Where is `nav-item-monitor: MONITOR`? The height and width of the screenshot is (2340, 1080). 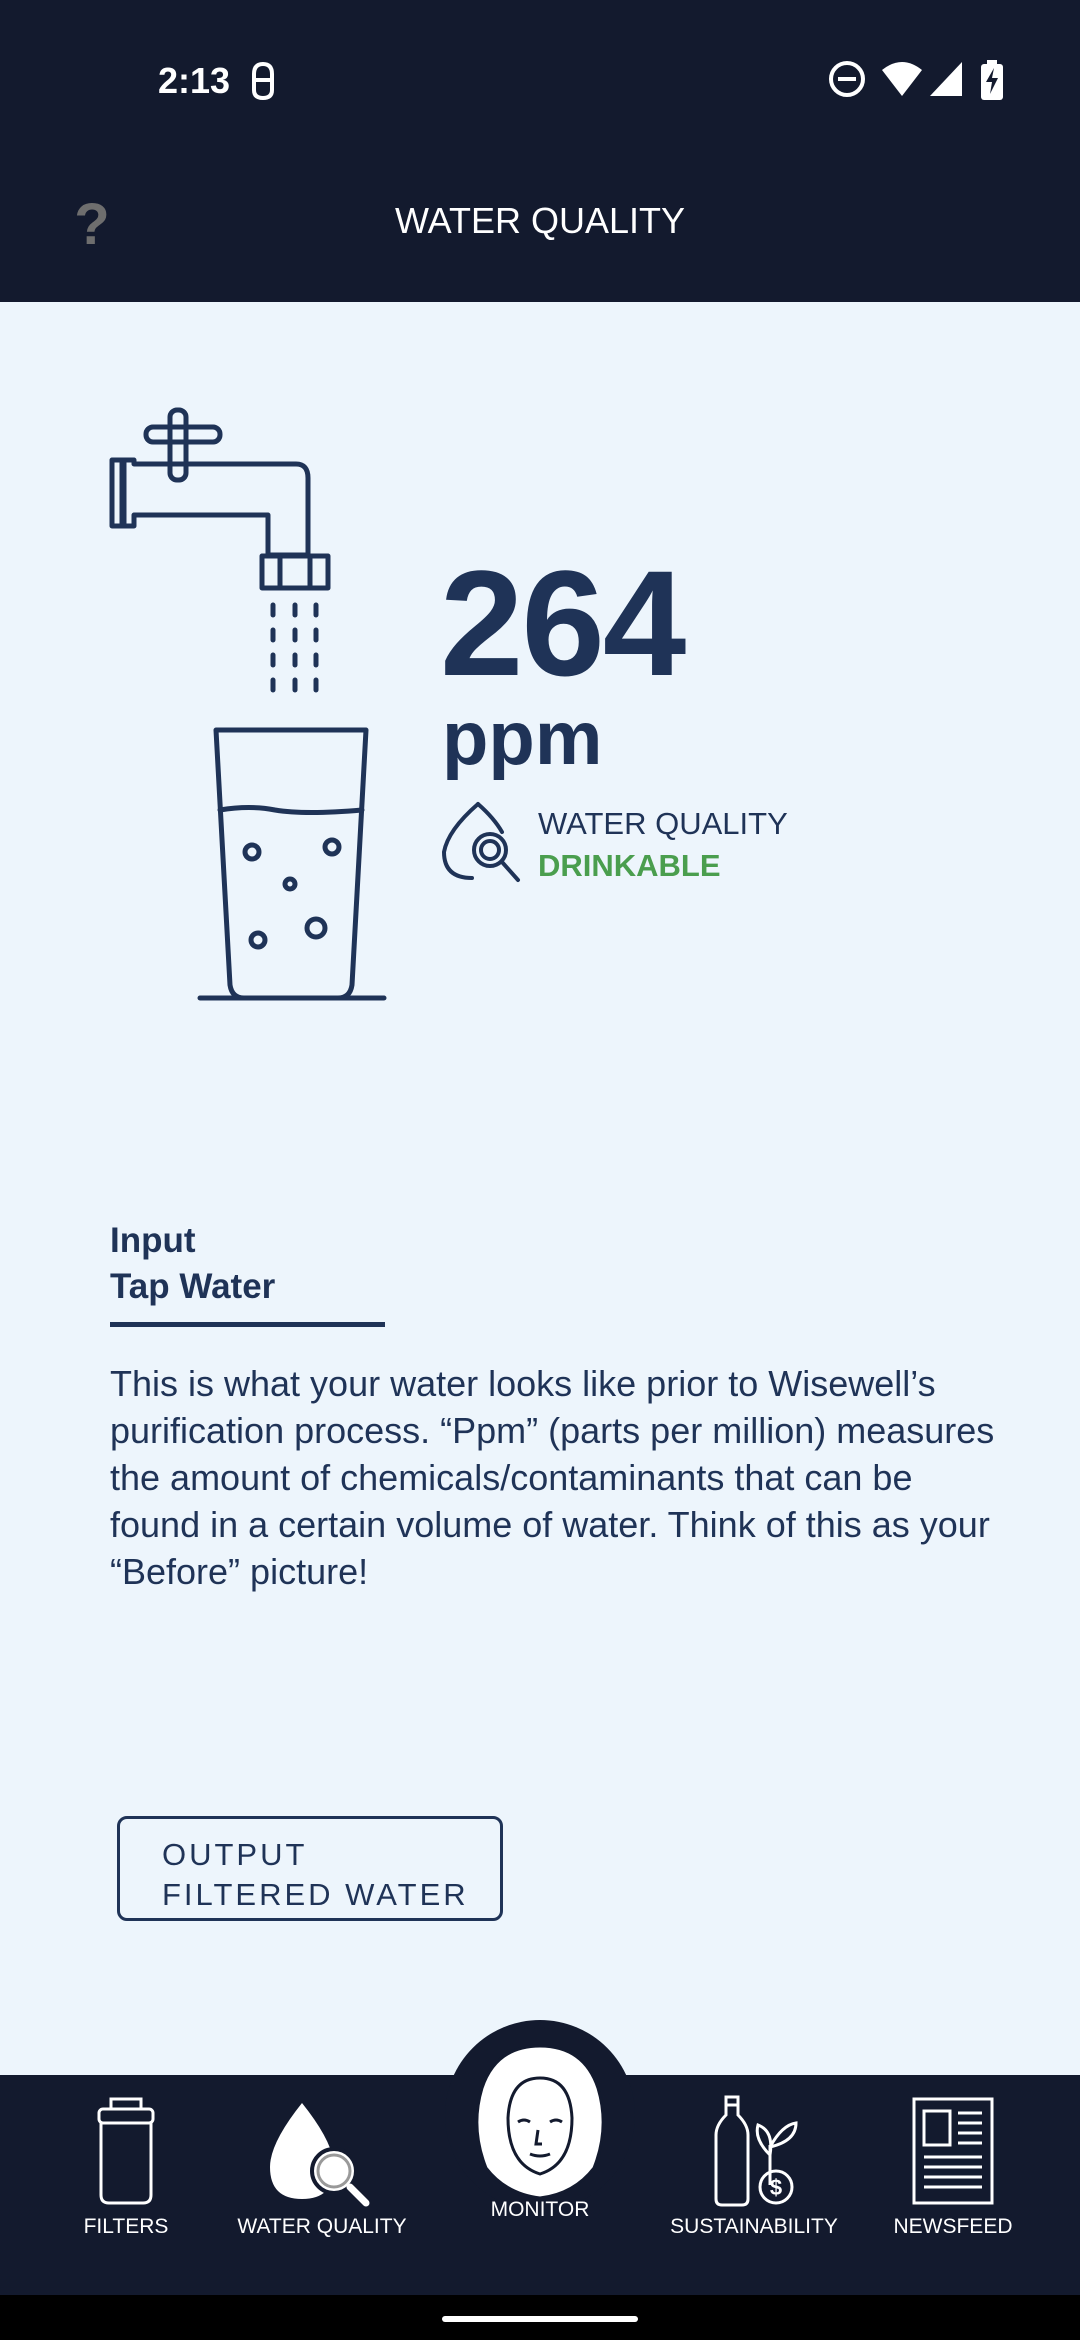
nav-item-monitor: MONITOR is located at coordinates (540, 2130).